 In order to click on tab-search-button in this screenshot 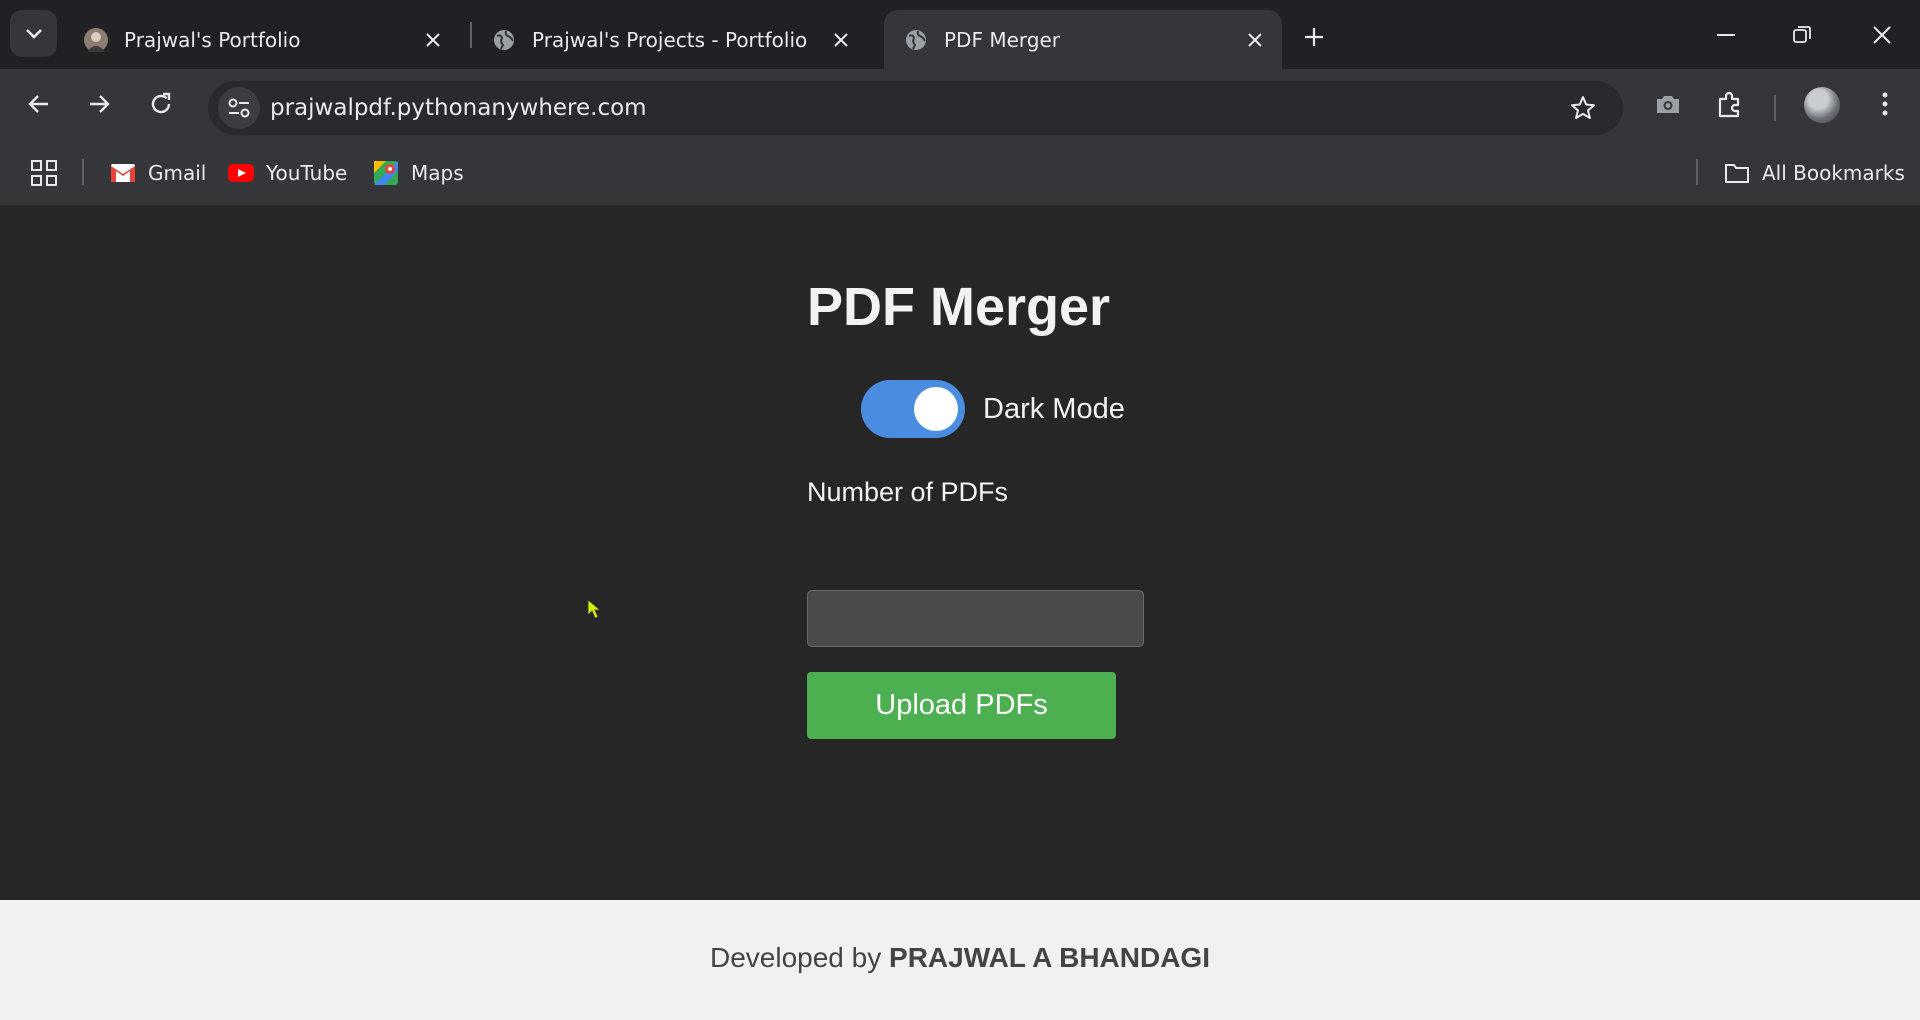, I will do `click(33, 33)`.